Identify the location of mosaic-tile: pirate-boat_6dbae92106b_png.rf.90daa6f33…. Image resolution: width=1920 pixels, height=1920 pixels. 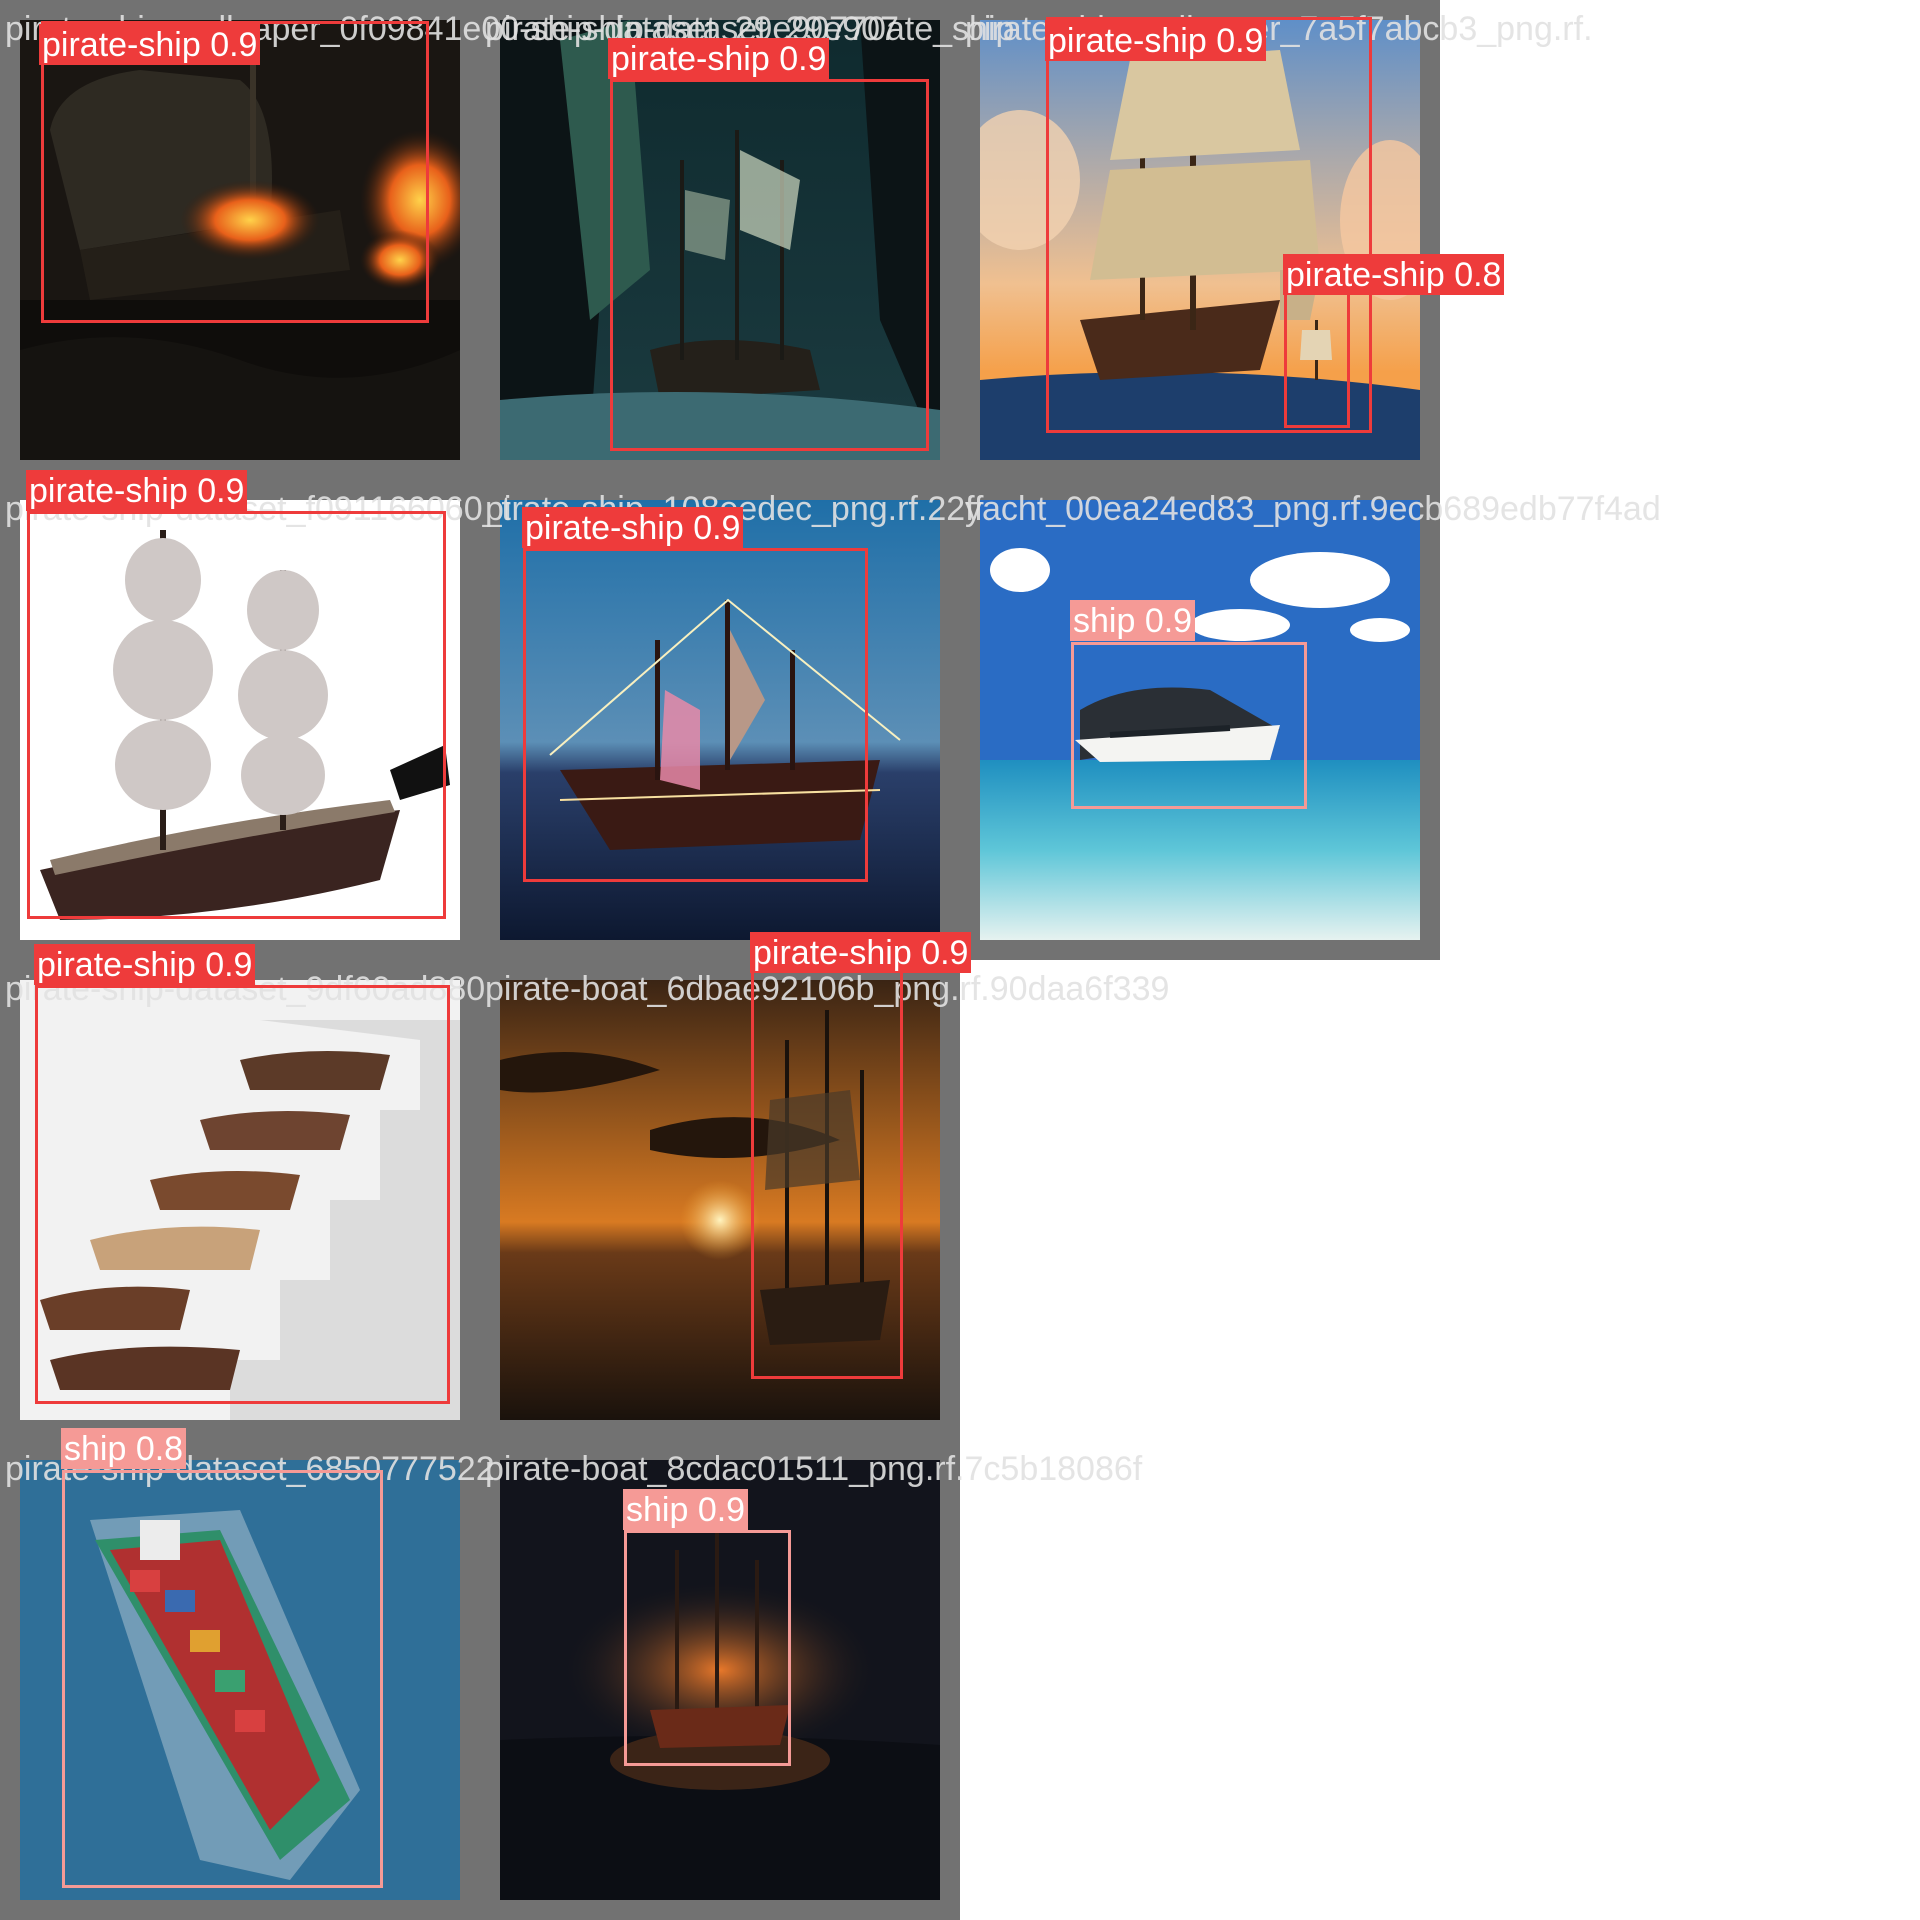
(824, 1186).